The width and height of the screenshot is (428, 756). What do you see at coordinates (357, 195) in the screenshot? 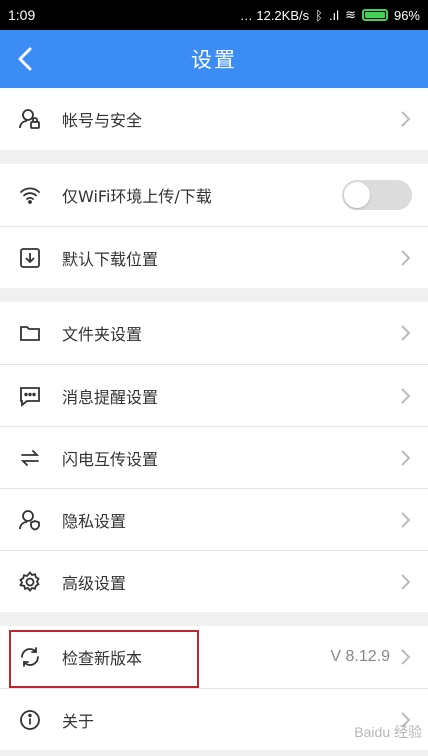
I see `toggle-knob` at bounding box center [357, 195].